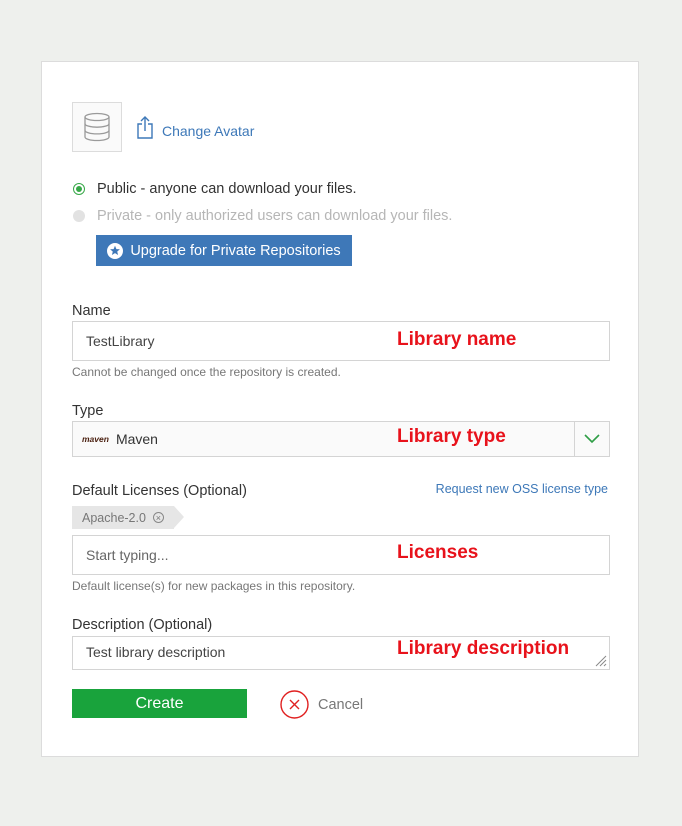 The image size is (682, 826). What do you see at coordinates (341, 653) in the screenshot?
I see `description-textarea` at bounding box center [341, 653].